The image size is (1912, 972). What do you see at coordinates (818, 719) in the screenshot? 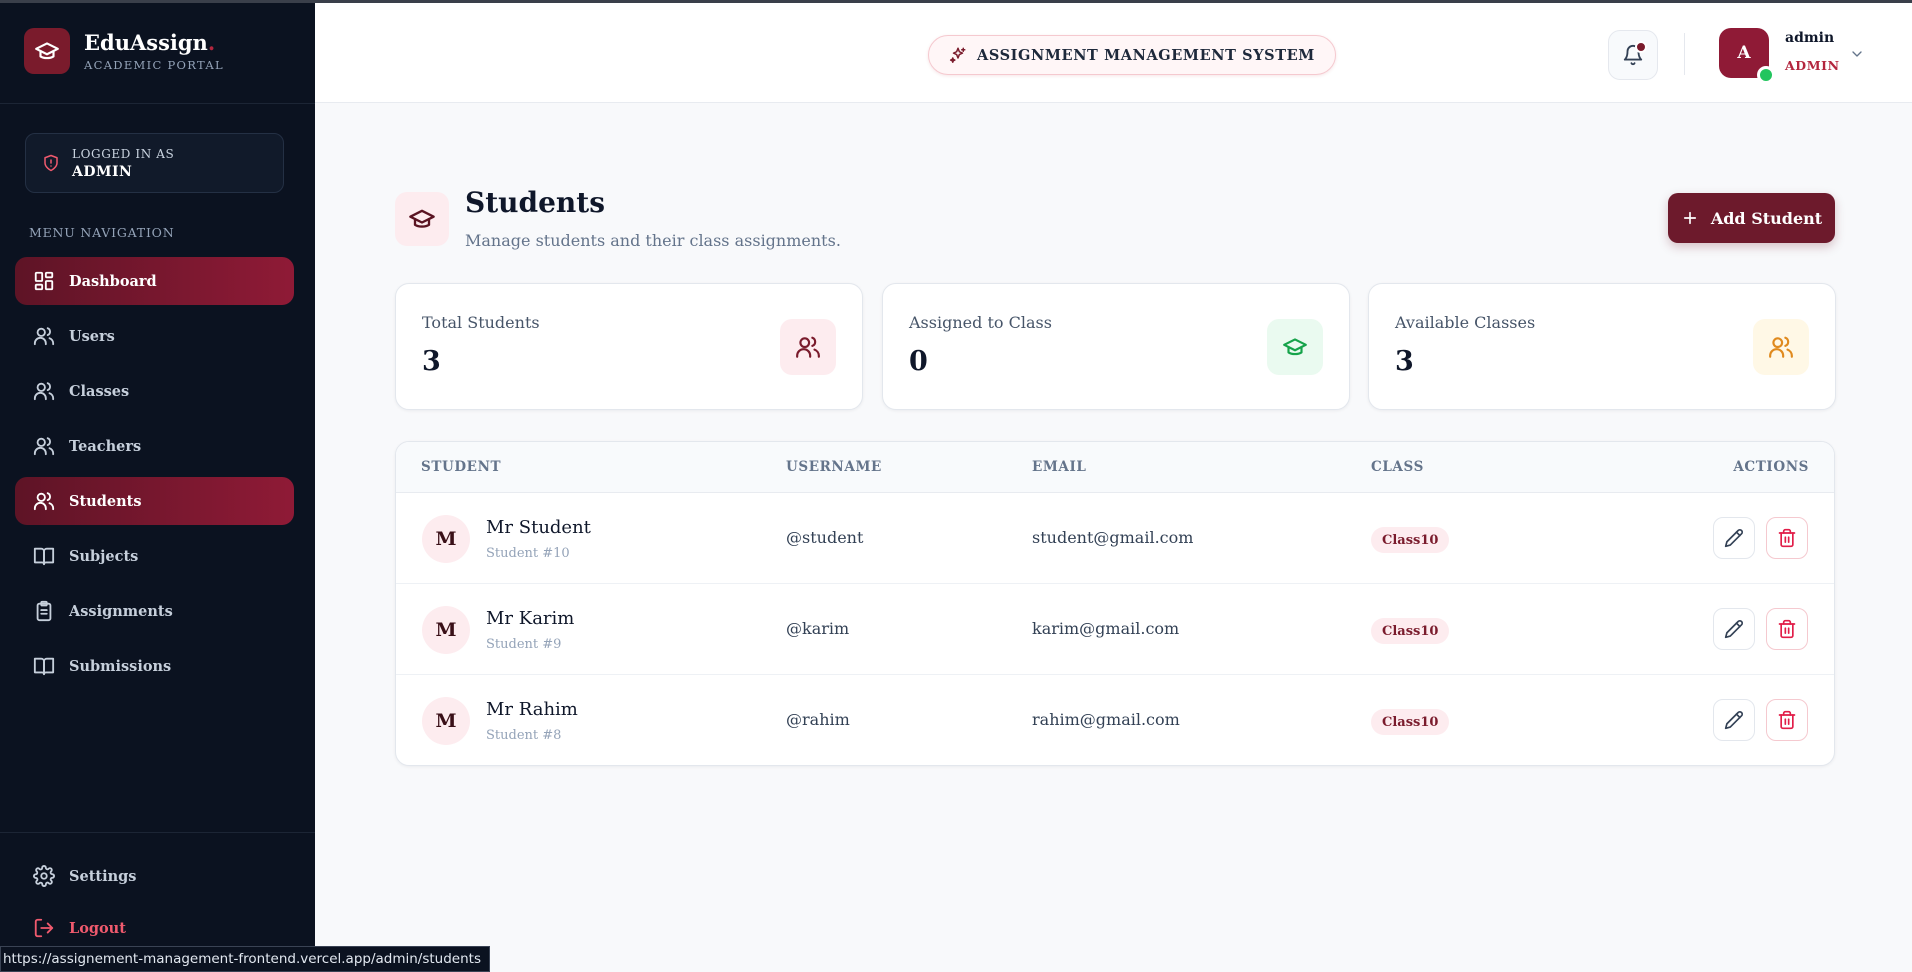
I see `student-username: @rahim` at bounding box center [818, 719].